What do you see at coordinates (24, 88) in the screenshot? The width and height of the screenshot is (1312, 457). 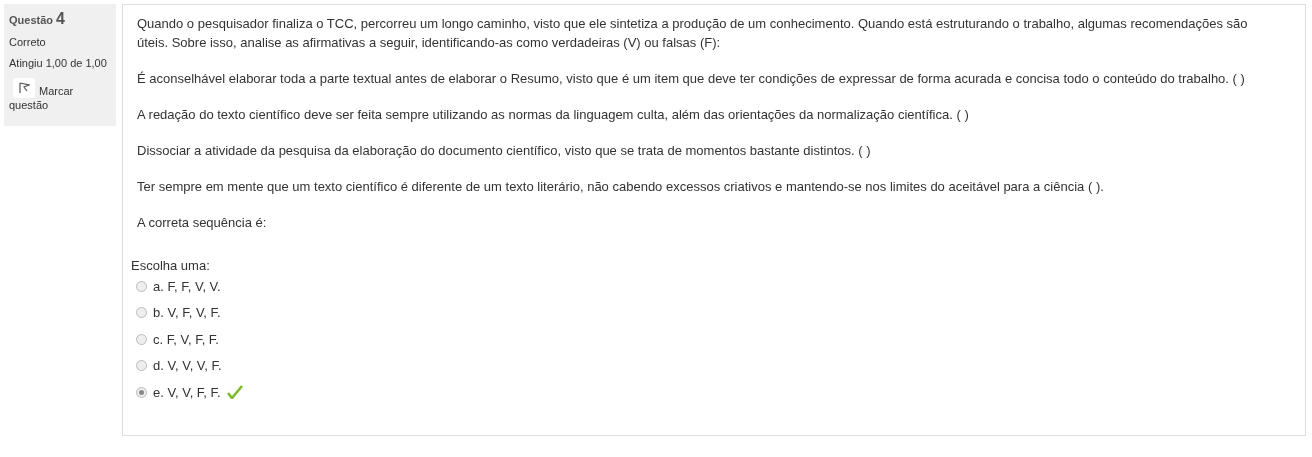 I see `flag-icon` at bounding box center [24, 88].